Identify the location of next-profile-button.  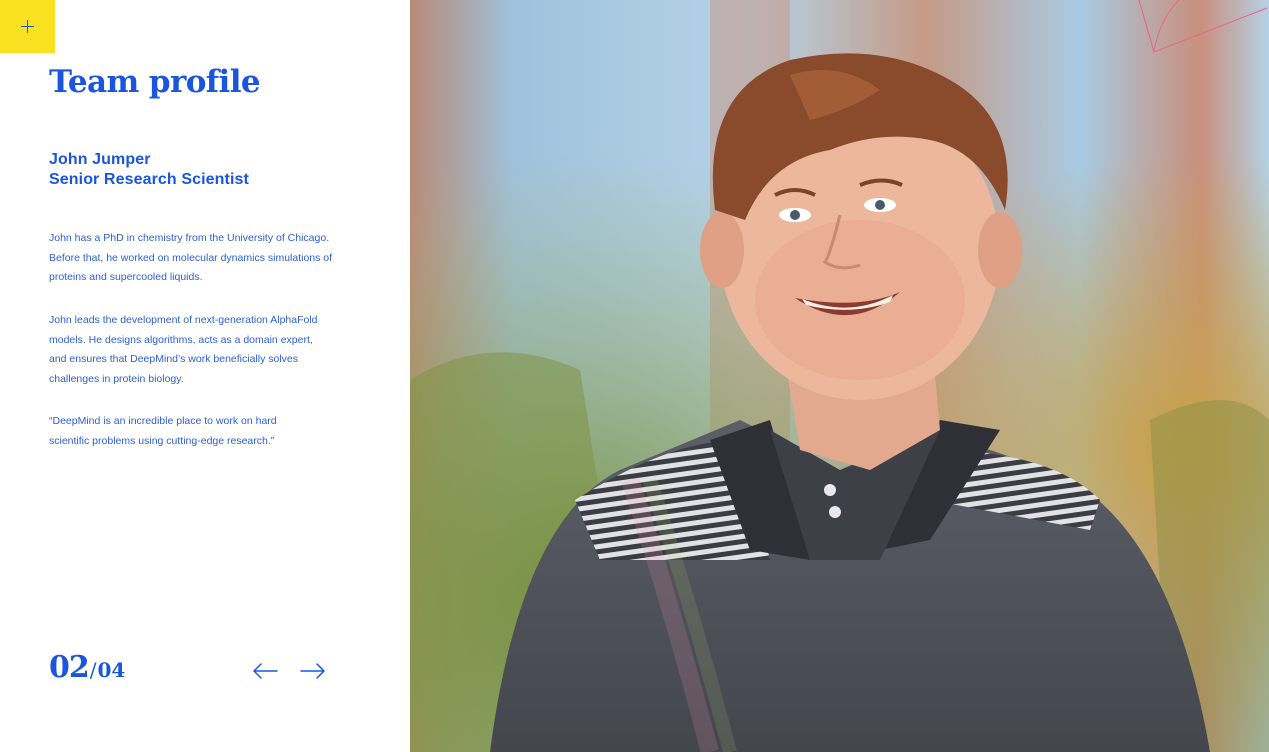
(313, 671).